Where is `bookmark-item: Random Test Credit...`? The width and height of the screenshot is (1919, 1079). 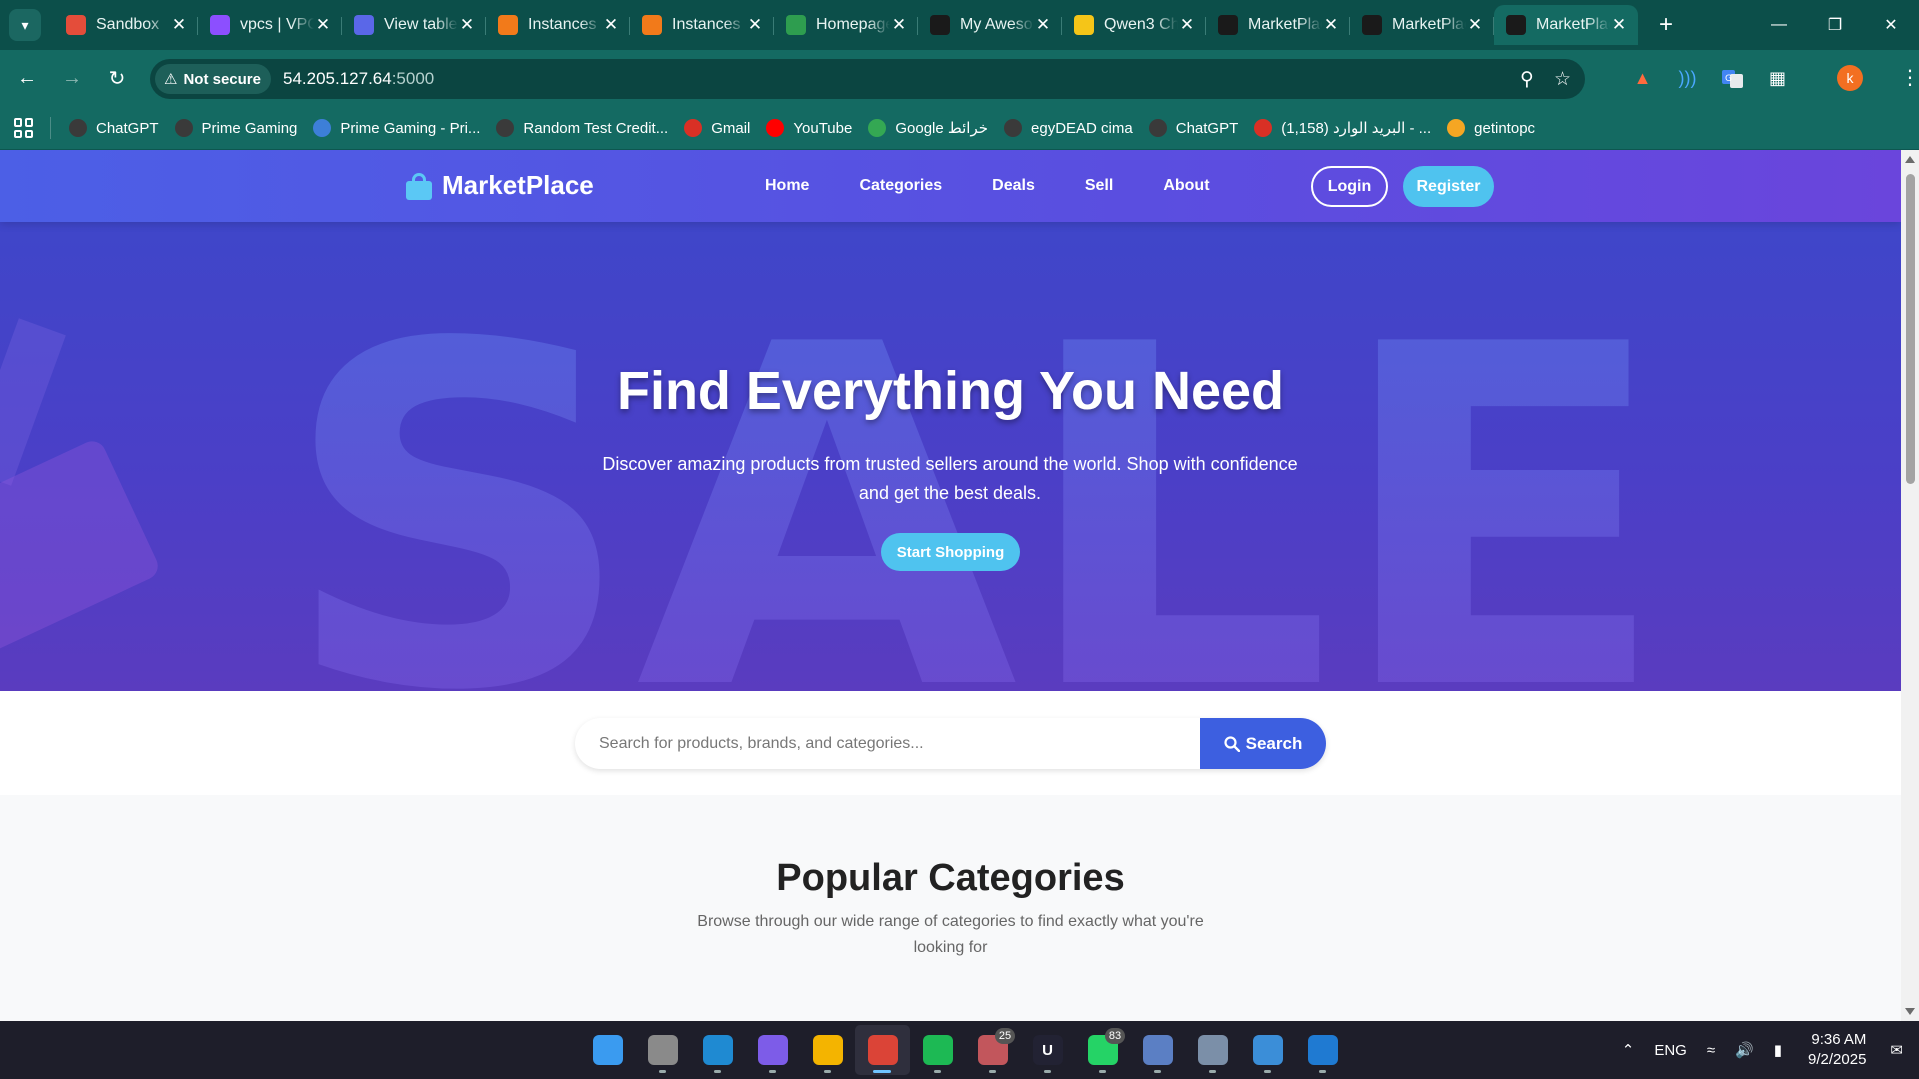
bookmark-item: Random Test Credit... is located at coordinates (582, 128).